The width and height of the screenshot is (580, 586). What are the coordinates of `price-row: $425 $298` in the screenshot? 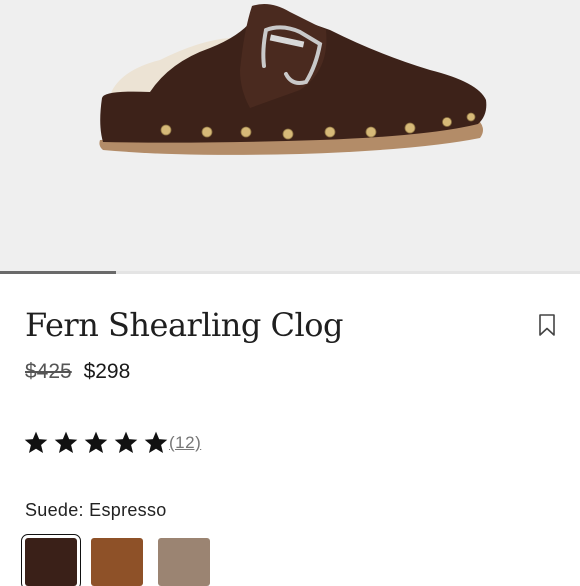 It's located at (77, 372).